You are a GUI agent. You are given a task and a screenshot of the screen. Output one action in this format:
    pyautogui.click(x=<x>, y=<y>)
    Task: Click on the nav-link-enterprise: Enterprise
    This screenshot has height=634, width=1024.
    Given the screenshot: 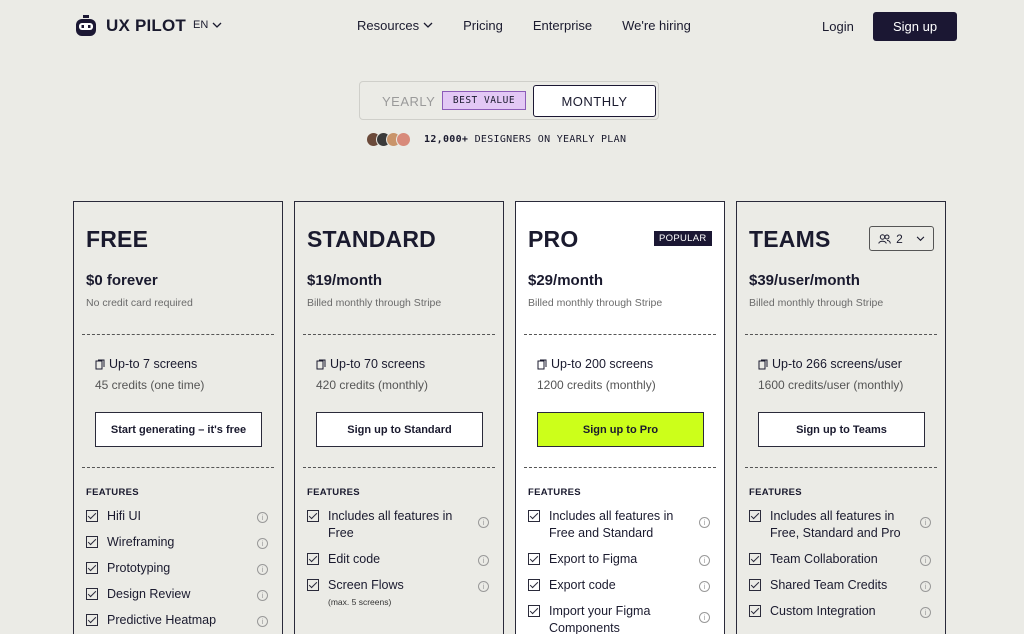 What is the action you would take?
    pyautogui.click(x=562, y=25)
    